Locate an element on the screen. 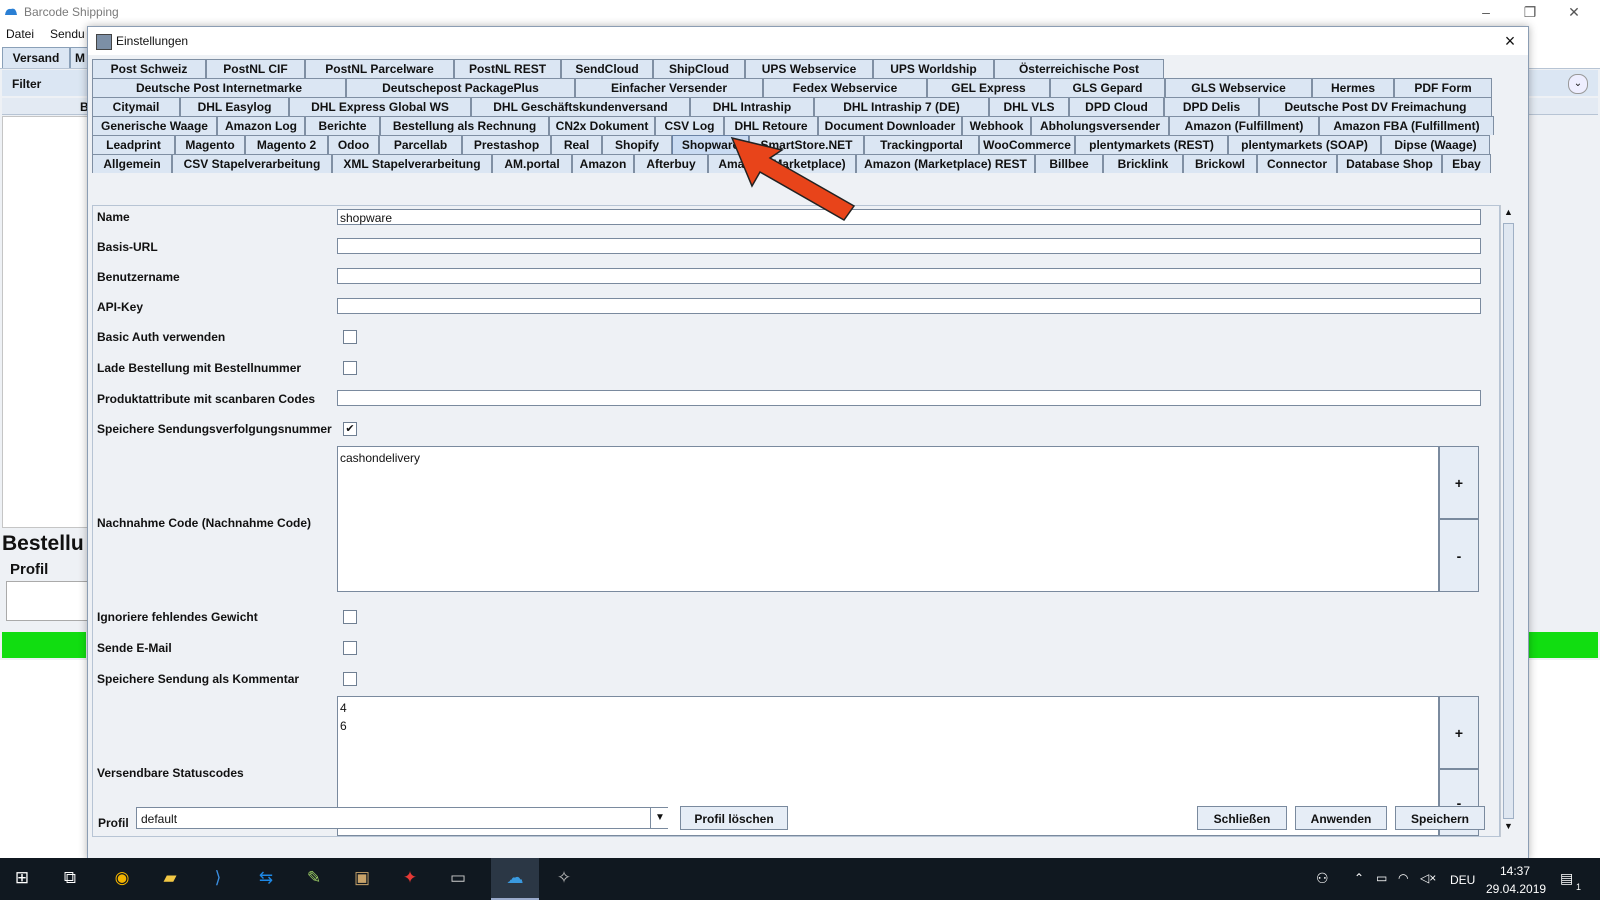 The height and width of the screenshot is (900, 1600). tab-plentymarkets-soap: plentymarkets (SOAP) is located at coordinates (1304, 144).